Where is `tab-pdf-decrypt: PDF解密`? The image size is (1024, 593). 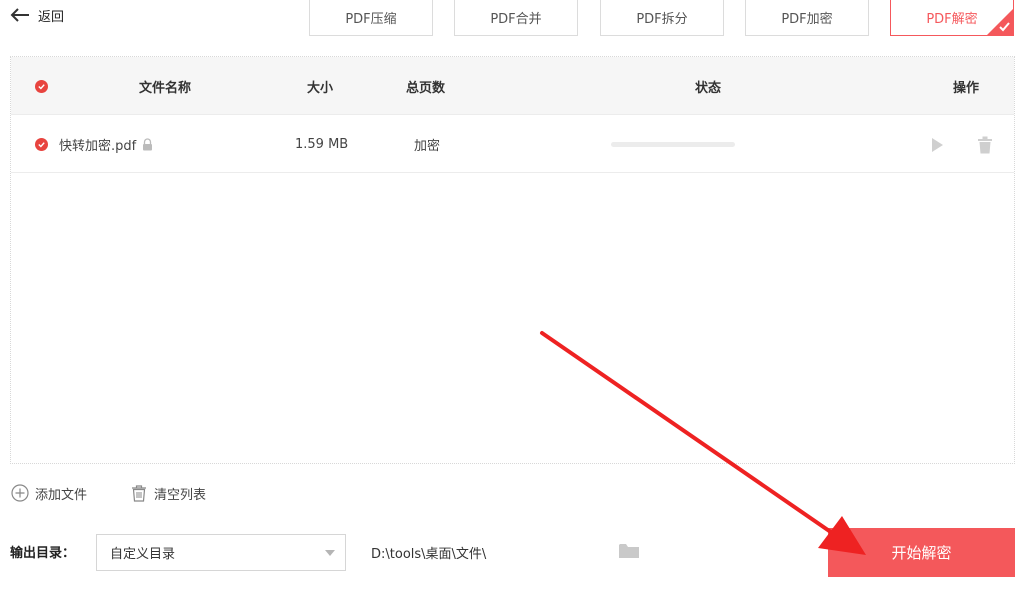 tab-pdf-decrypt: PDF解密 is located at coordinates (952, 18).